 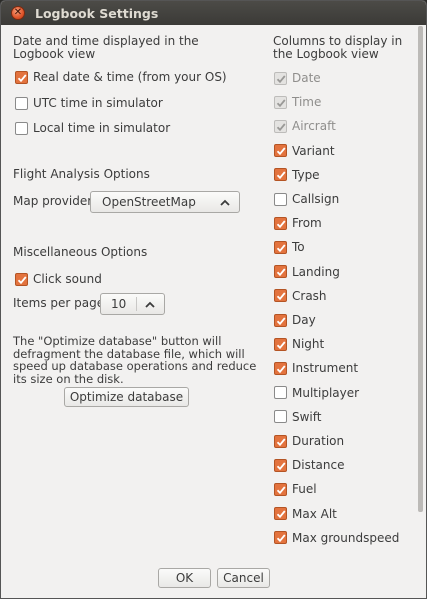 I want to click on column-checkbox-row: Instrument, so click(x=316, y=368).